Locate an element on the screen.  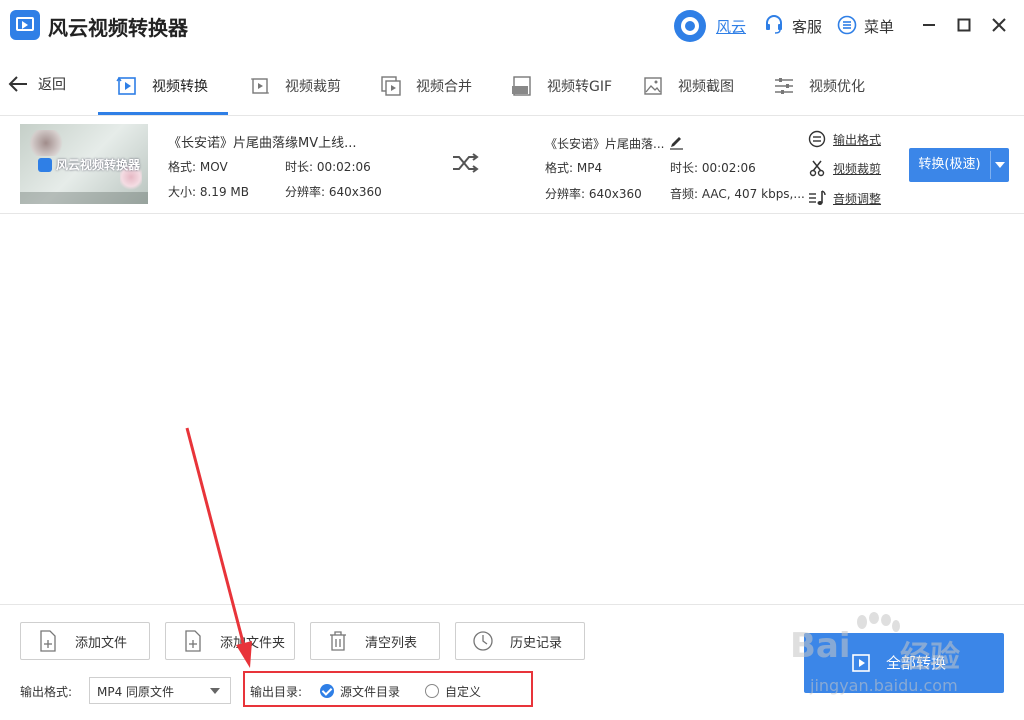
tab-label: 视频截图 is located at coordinates (706, 86).